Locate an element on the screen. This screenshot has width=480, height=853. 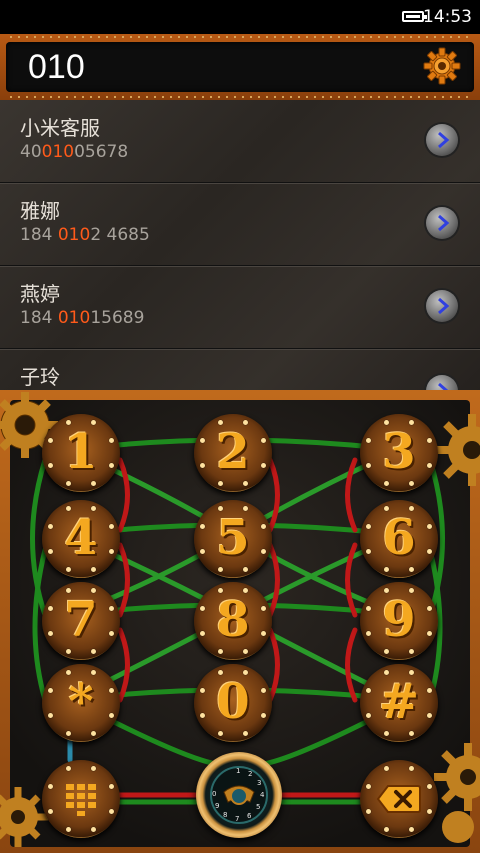
svg-text: 4 is located at coordinates (262, 795).